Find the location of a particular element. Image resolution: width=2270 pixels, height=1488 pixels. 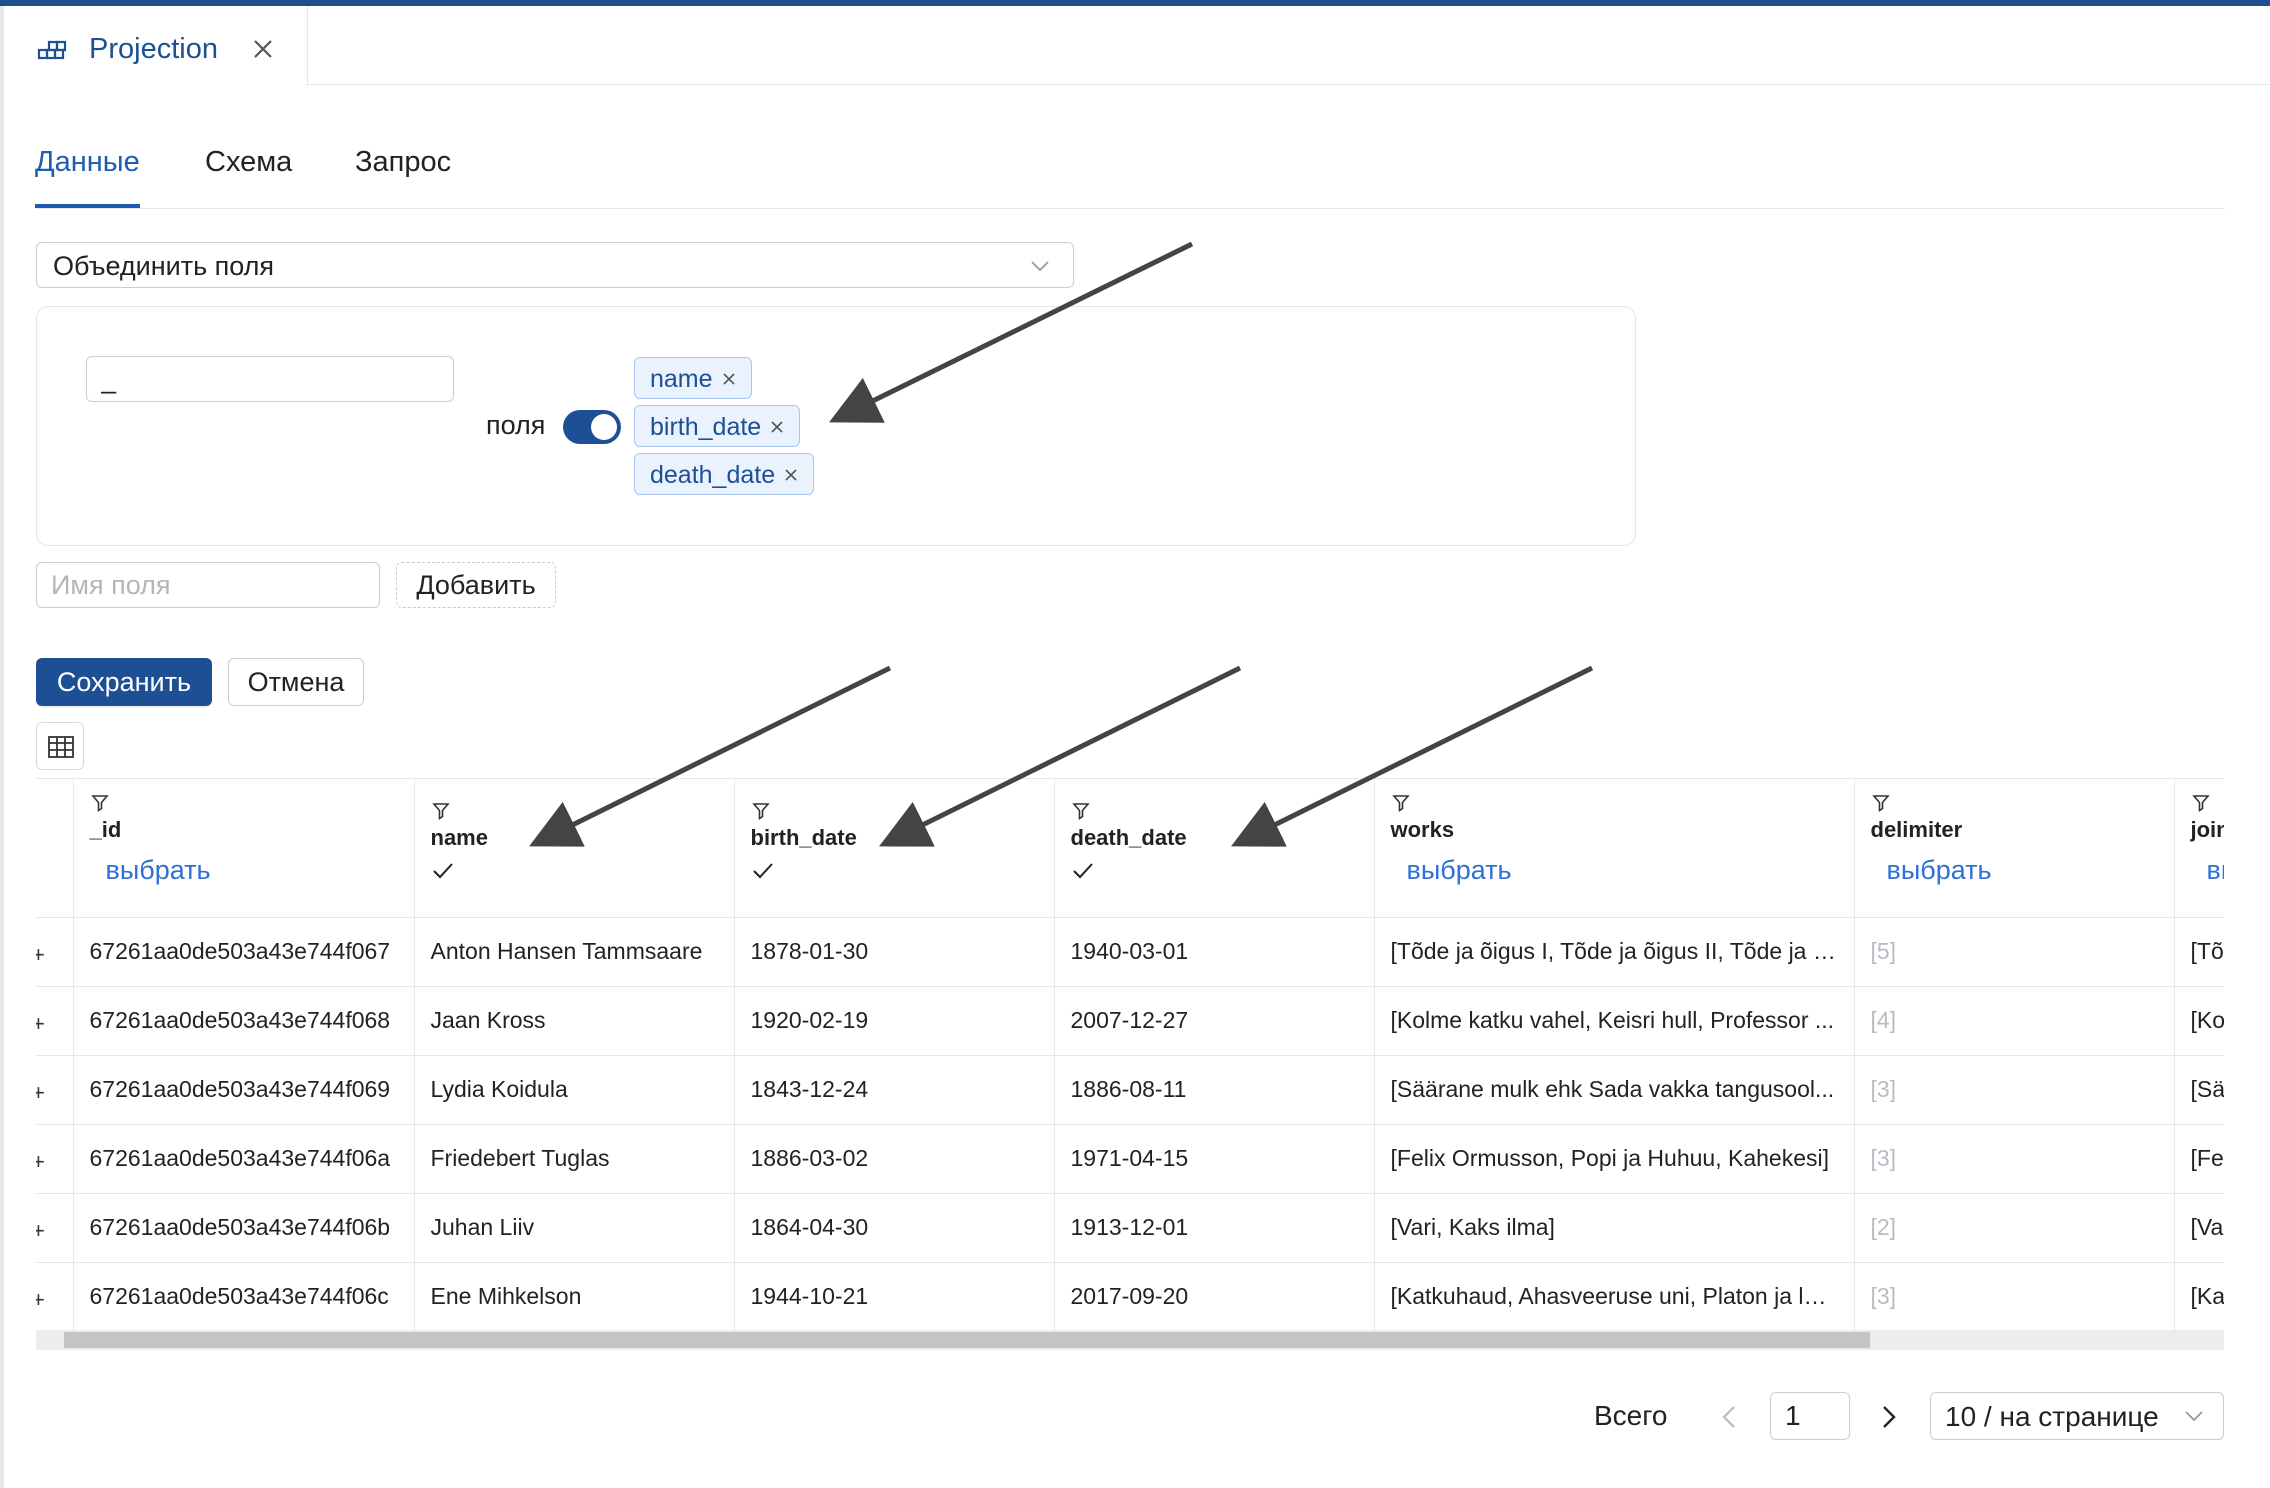

cell-id: 67261aa0de503a43e744f06b is located at coordinates (244, 1228).